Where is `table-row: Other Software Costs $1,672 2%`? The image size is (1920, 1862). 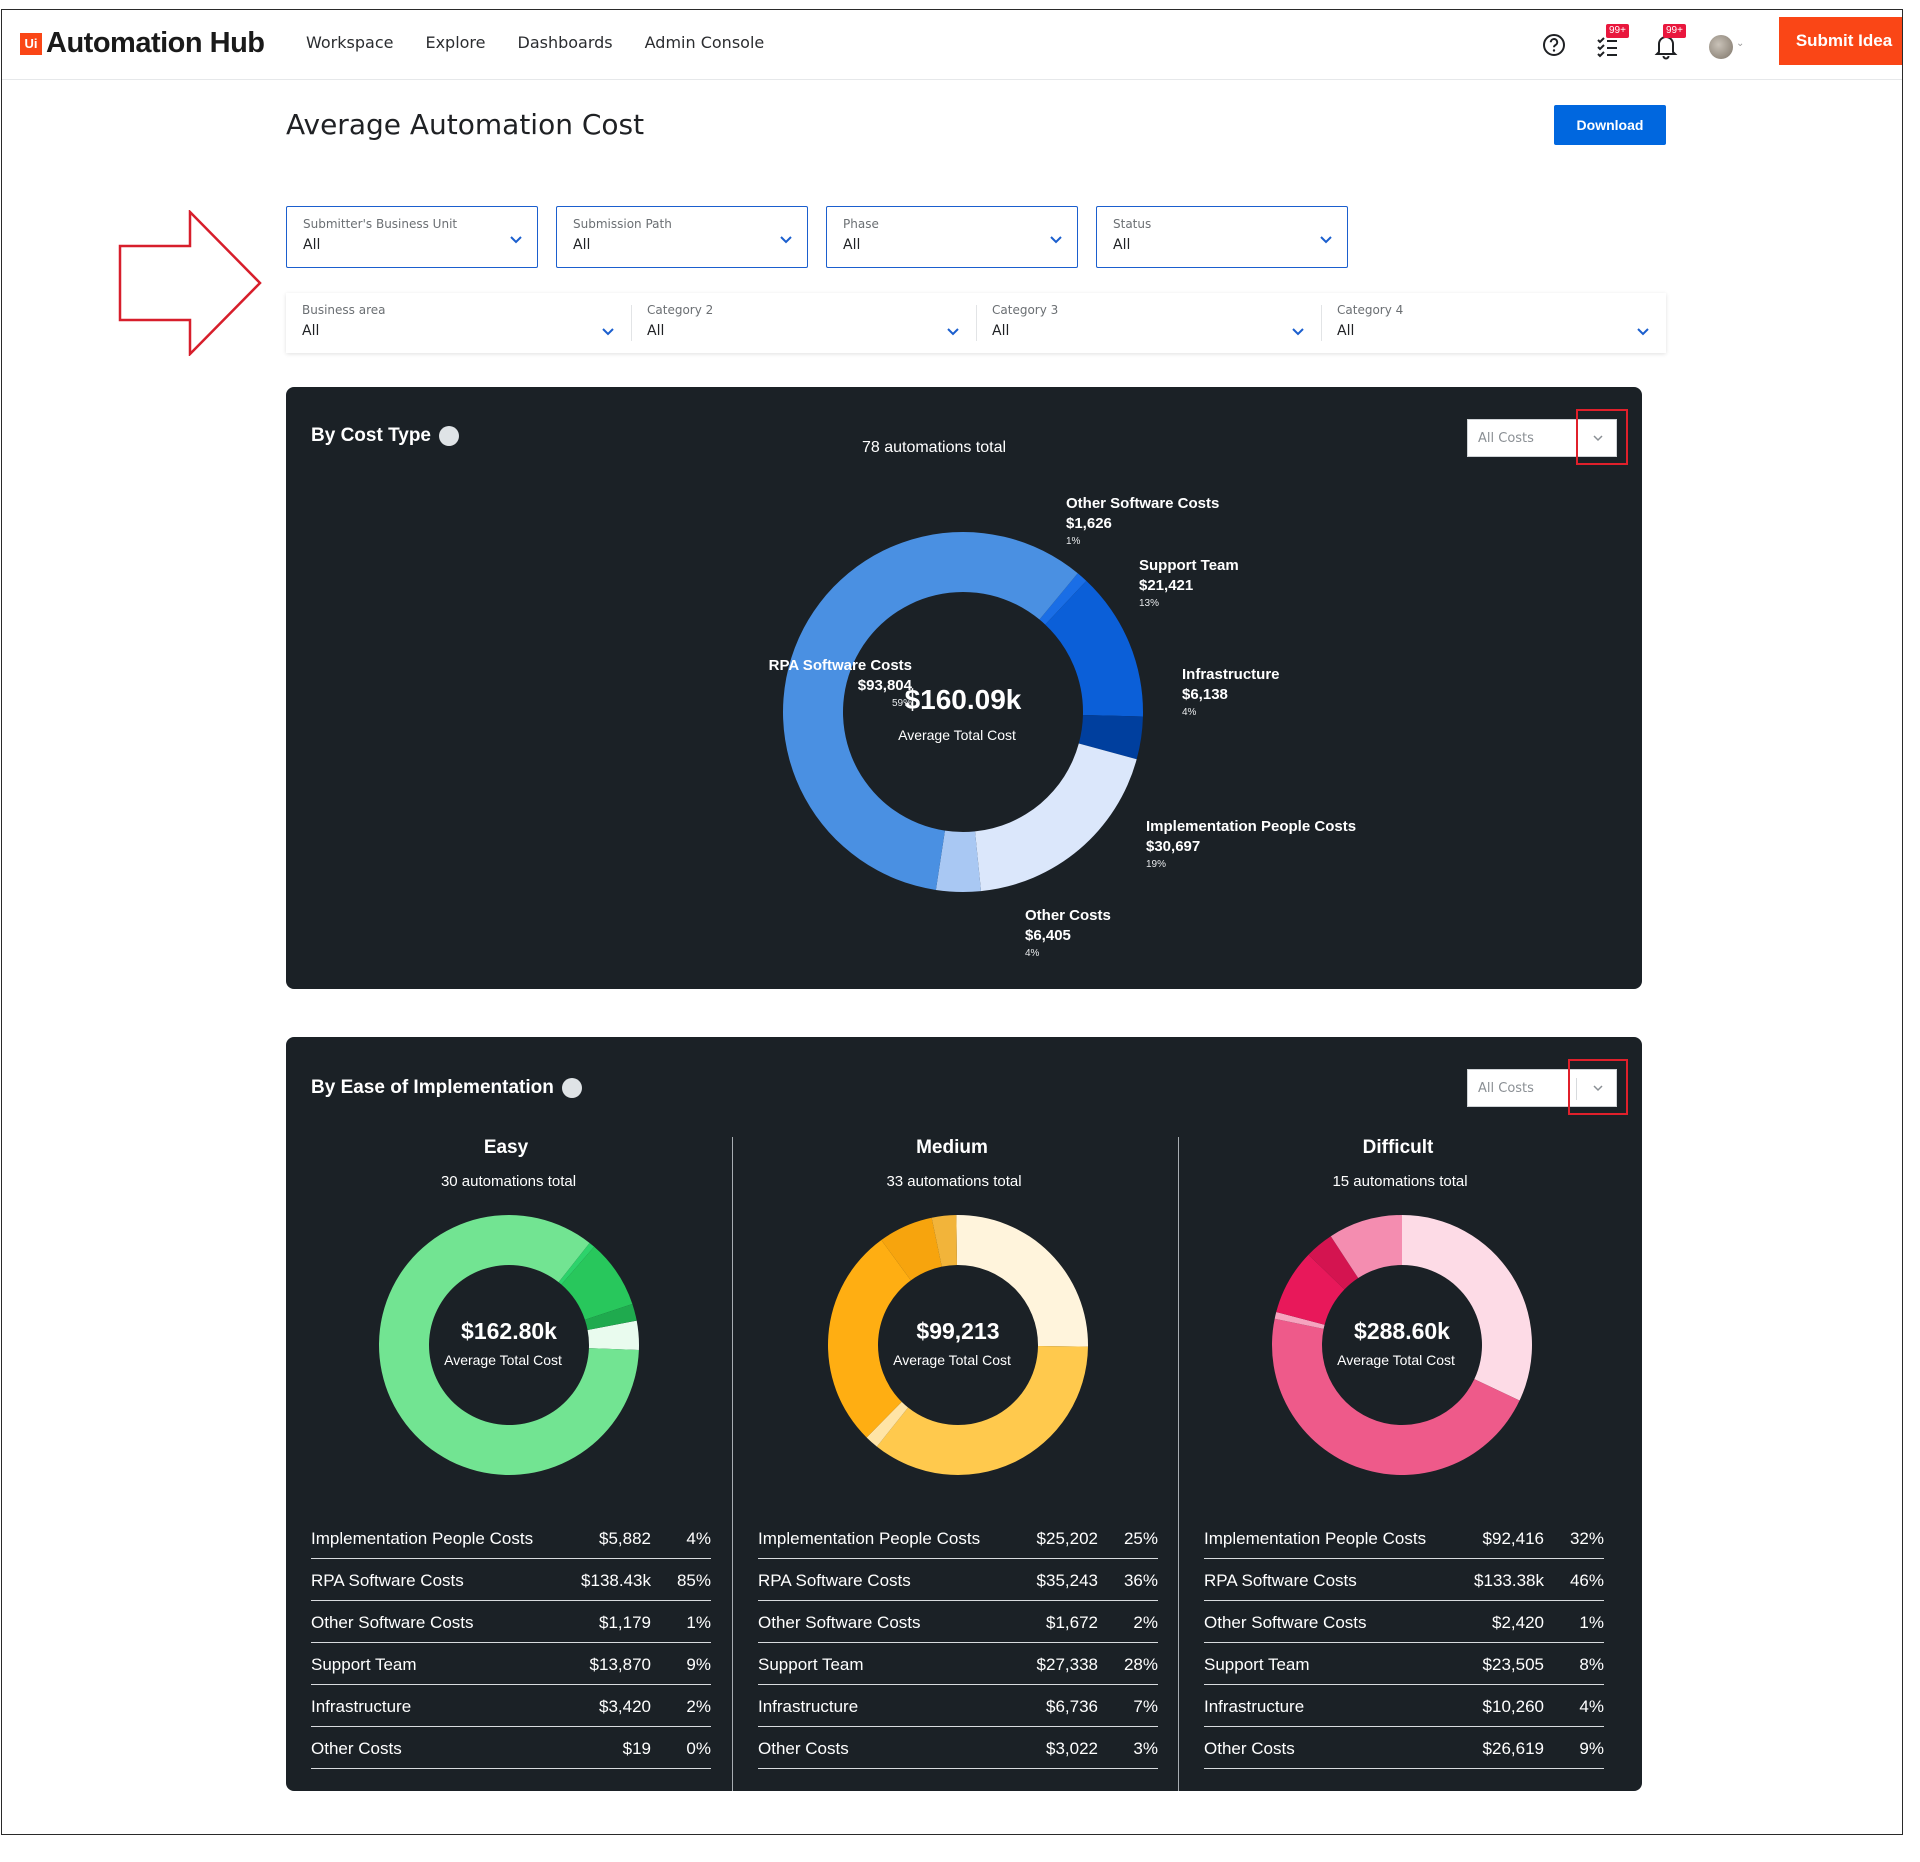 table-row: Other Software Costs $1,672 2% is located at coordinates (958, 1622).